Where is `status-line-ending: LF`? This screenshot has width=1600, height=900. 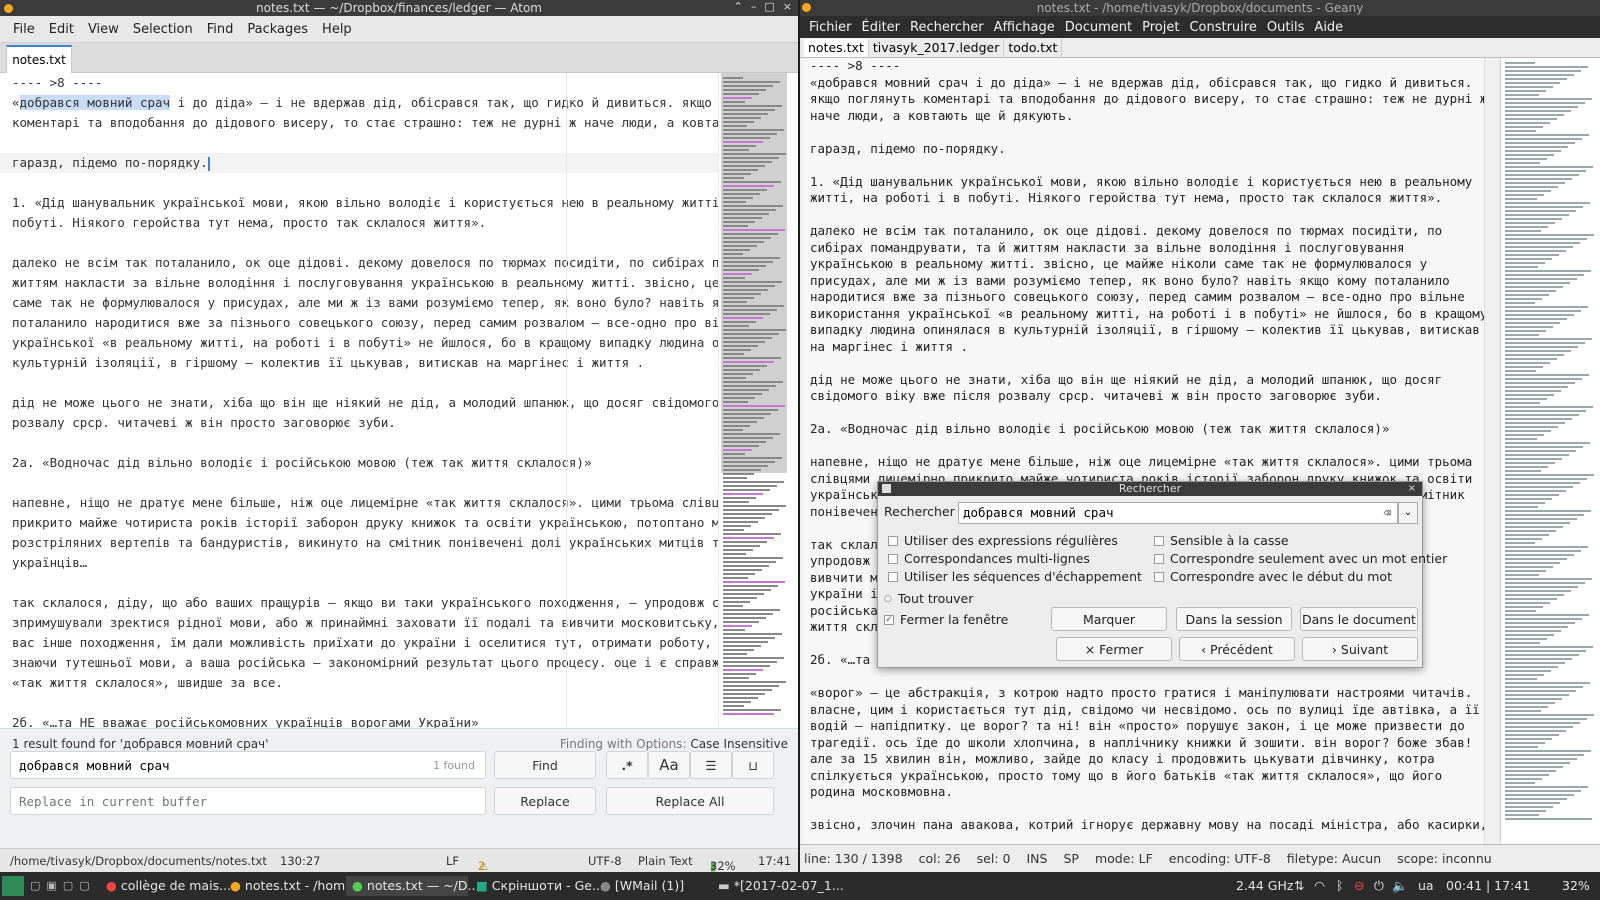
status-line-ending: LF is located at coordinates (452, 861).